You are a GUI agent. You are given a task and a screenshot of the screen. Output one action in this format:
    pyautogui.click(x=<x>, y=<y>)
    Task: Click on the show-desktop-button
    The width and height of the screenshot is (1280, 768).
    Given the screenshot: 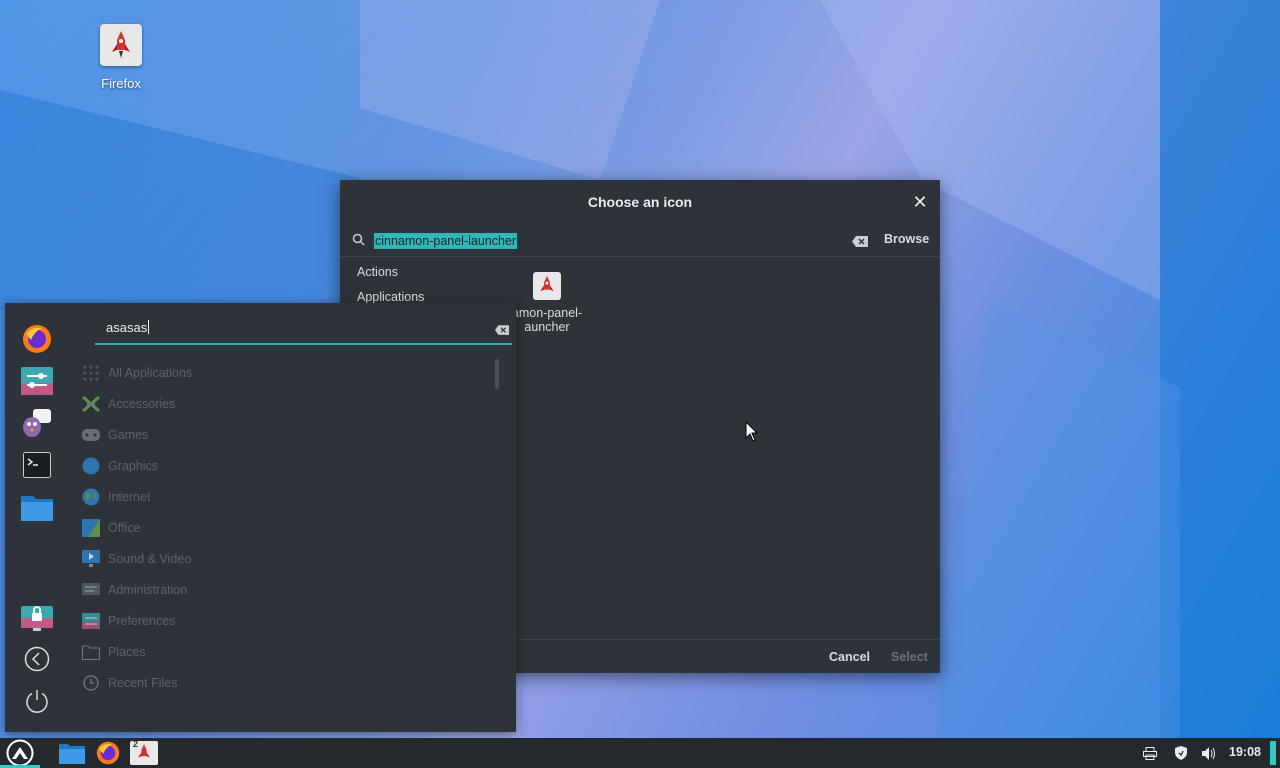 What is the action you would take?
    pyautogui.click(x=1273, y=753)
    